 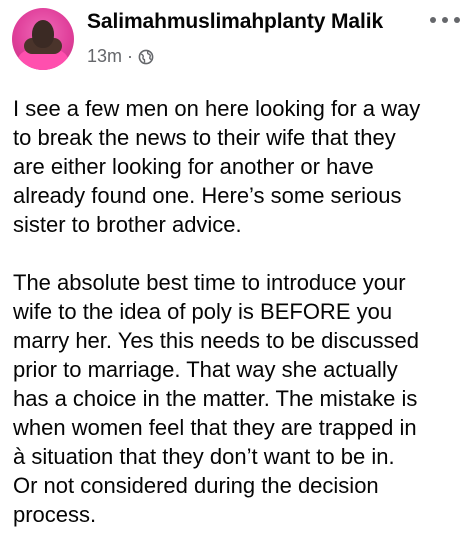 What do you see at coordinates (196, 485) in the screenshot?
I see `text-line: Or not considered during the decision` at bounding box center [196, 485].